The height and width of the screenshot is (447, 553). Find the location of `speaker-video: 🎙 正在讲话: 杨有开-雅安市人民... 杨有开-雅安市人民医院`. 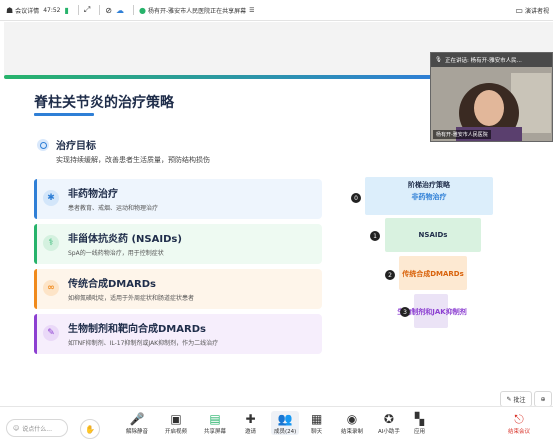

speaker-video: 🎙 正在讲话: 杨有开-雅安市人民... 杨有开-雅安市人民医院 is located at coordinates (491, 97).